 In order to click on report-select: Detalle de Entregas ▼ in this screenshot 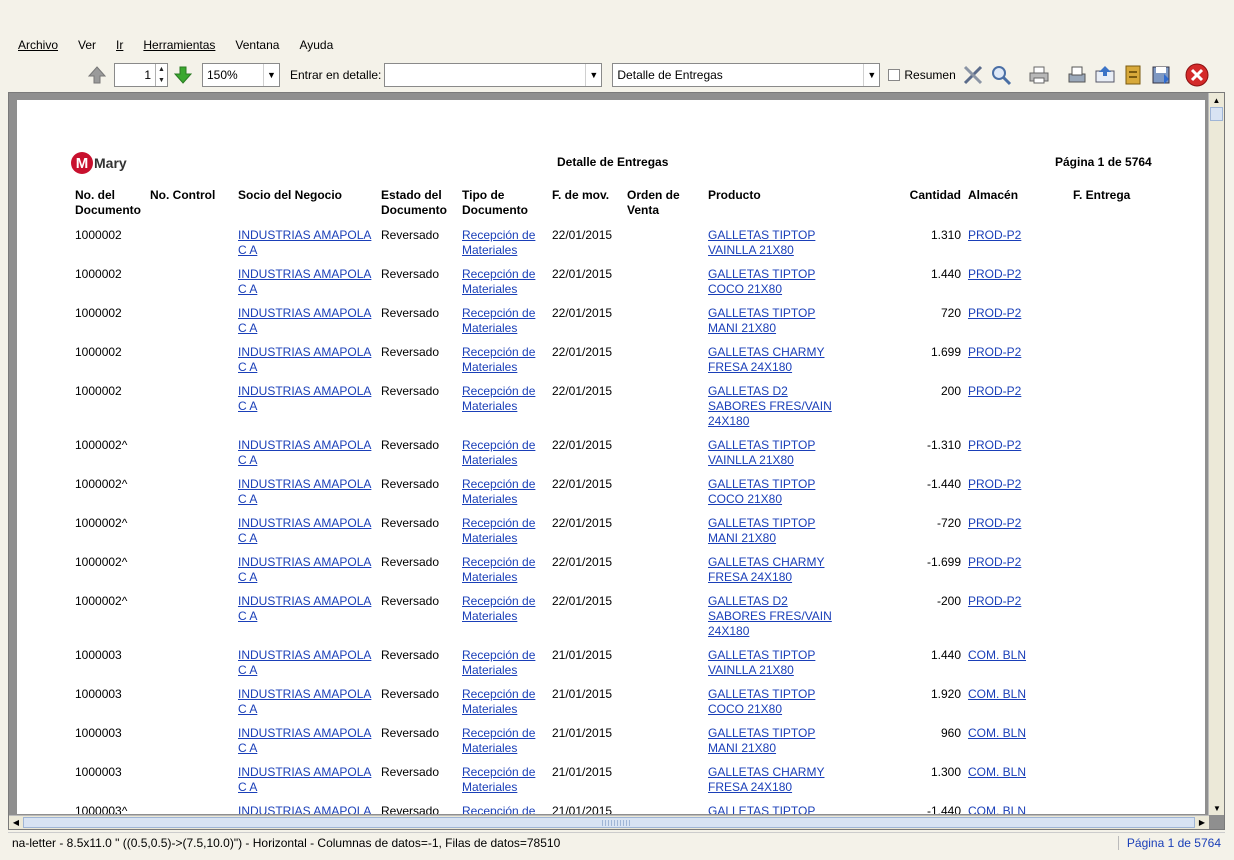, I will do `click(746, 75)`.